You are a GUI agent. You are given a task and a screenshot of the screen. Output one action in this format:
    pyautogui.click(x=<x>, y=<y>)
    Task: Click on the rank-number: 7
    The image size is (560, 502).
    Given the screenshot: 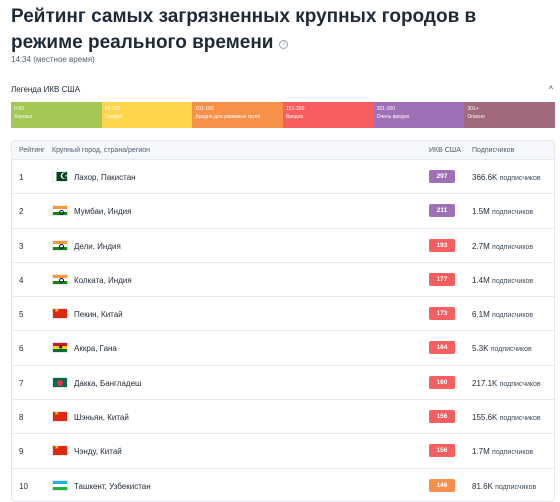 What is the action you would take?
    pyautogui.click(x=21, y=383)
    